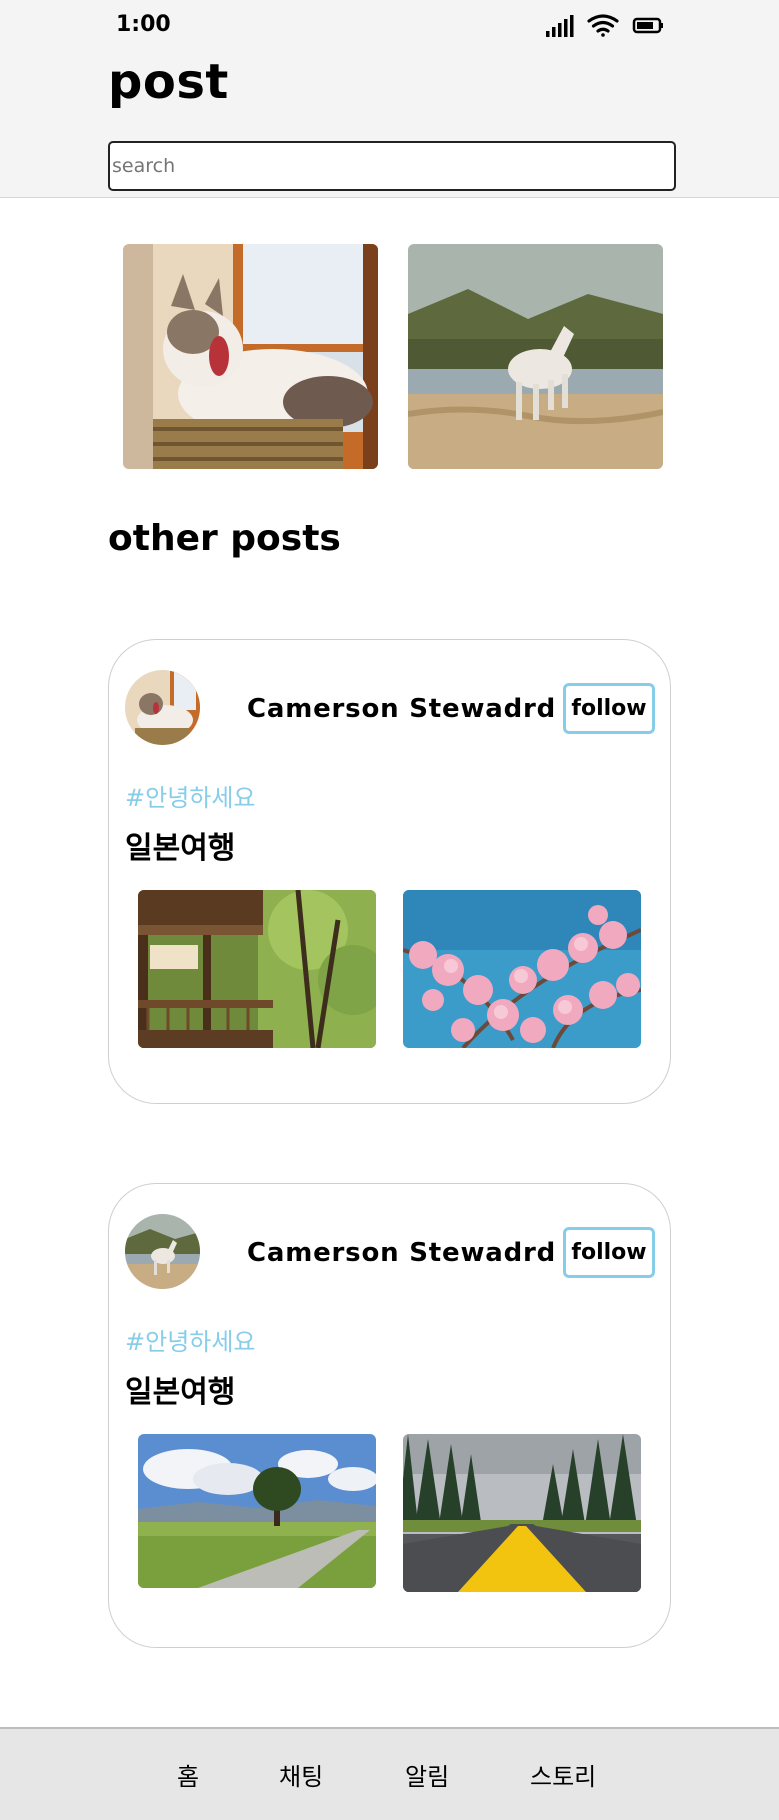 The height and width of the screenshot is (1820, 779). I want to click on search-input, so click(392, 166).